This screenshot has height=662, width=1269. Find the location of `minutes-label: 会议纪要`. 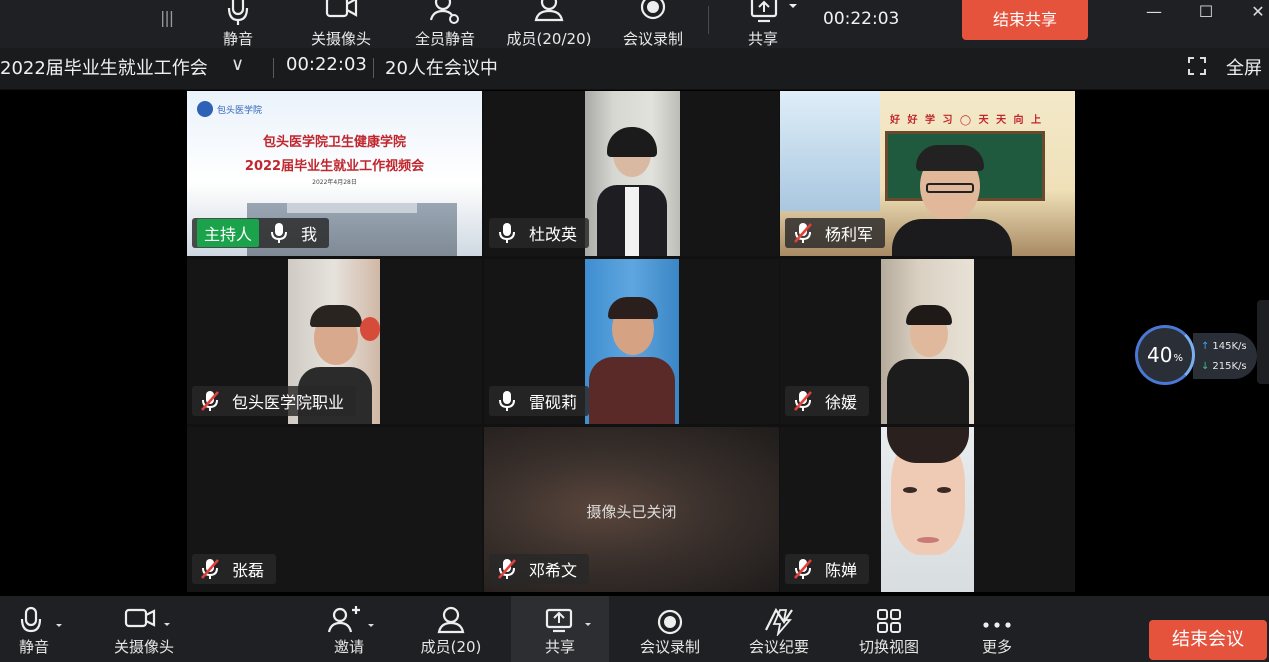

minutes-label: 会议纪要 is located at coordinates (778, 647).